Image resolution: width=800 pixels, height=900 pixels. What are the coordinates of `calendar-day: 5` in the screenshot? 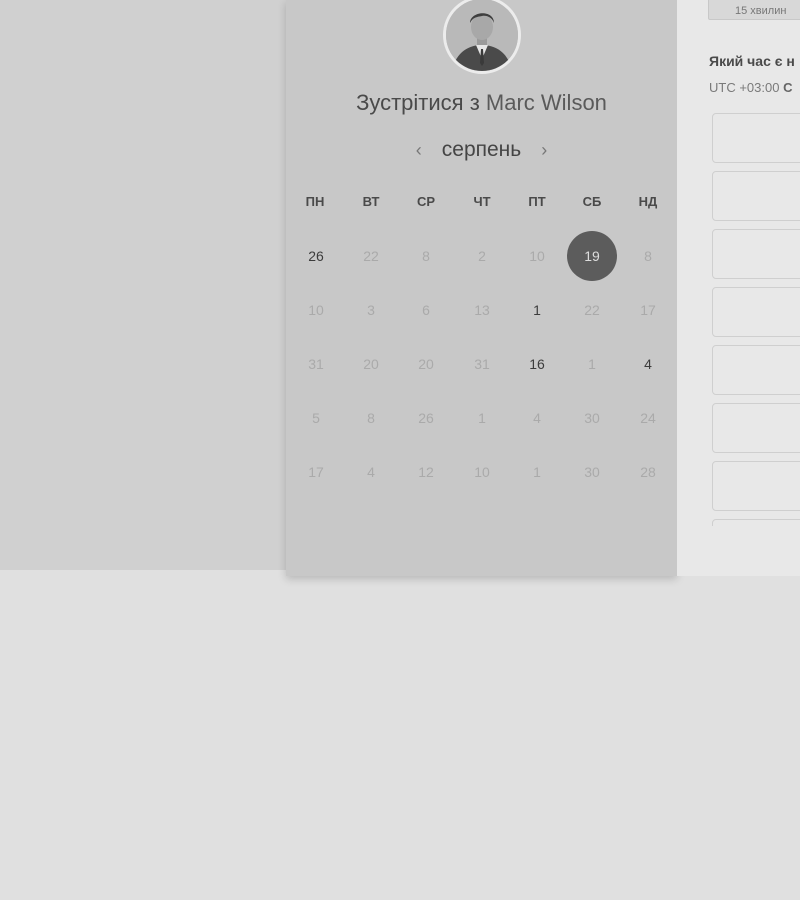 It's located at (316, 418).